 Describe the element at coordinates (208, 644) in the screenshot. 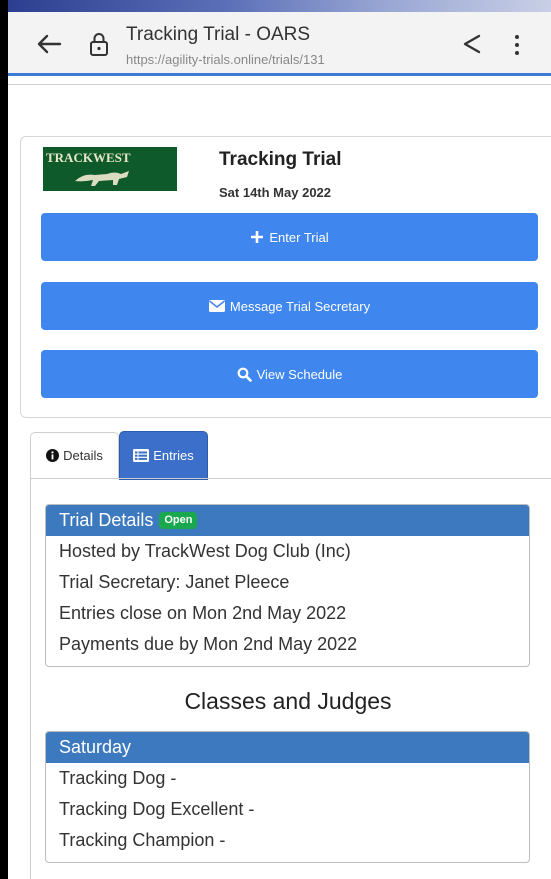

I see `list-item: Payments due by Mon 2nd May 2022` at that location.